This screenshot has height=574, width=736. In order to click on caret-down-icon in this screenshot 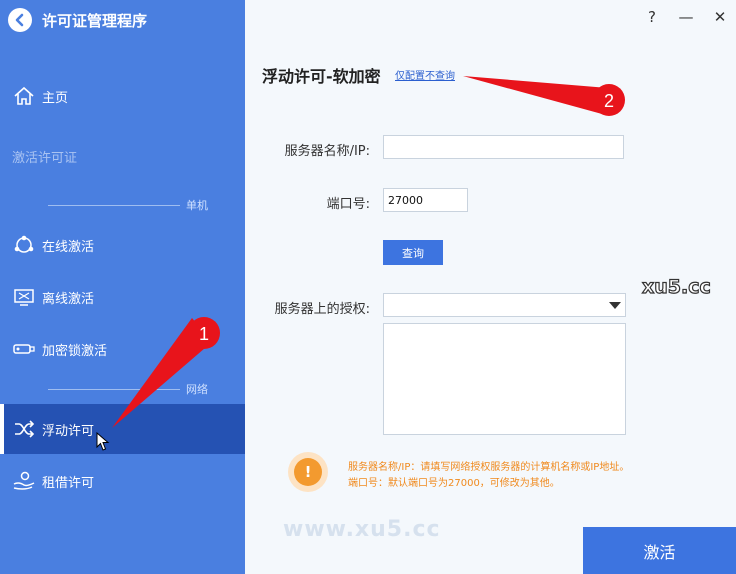, I will do `click(615, 305)`.